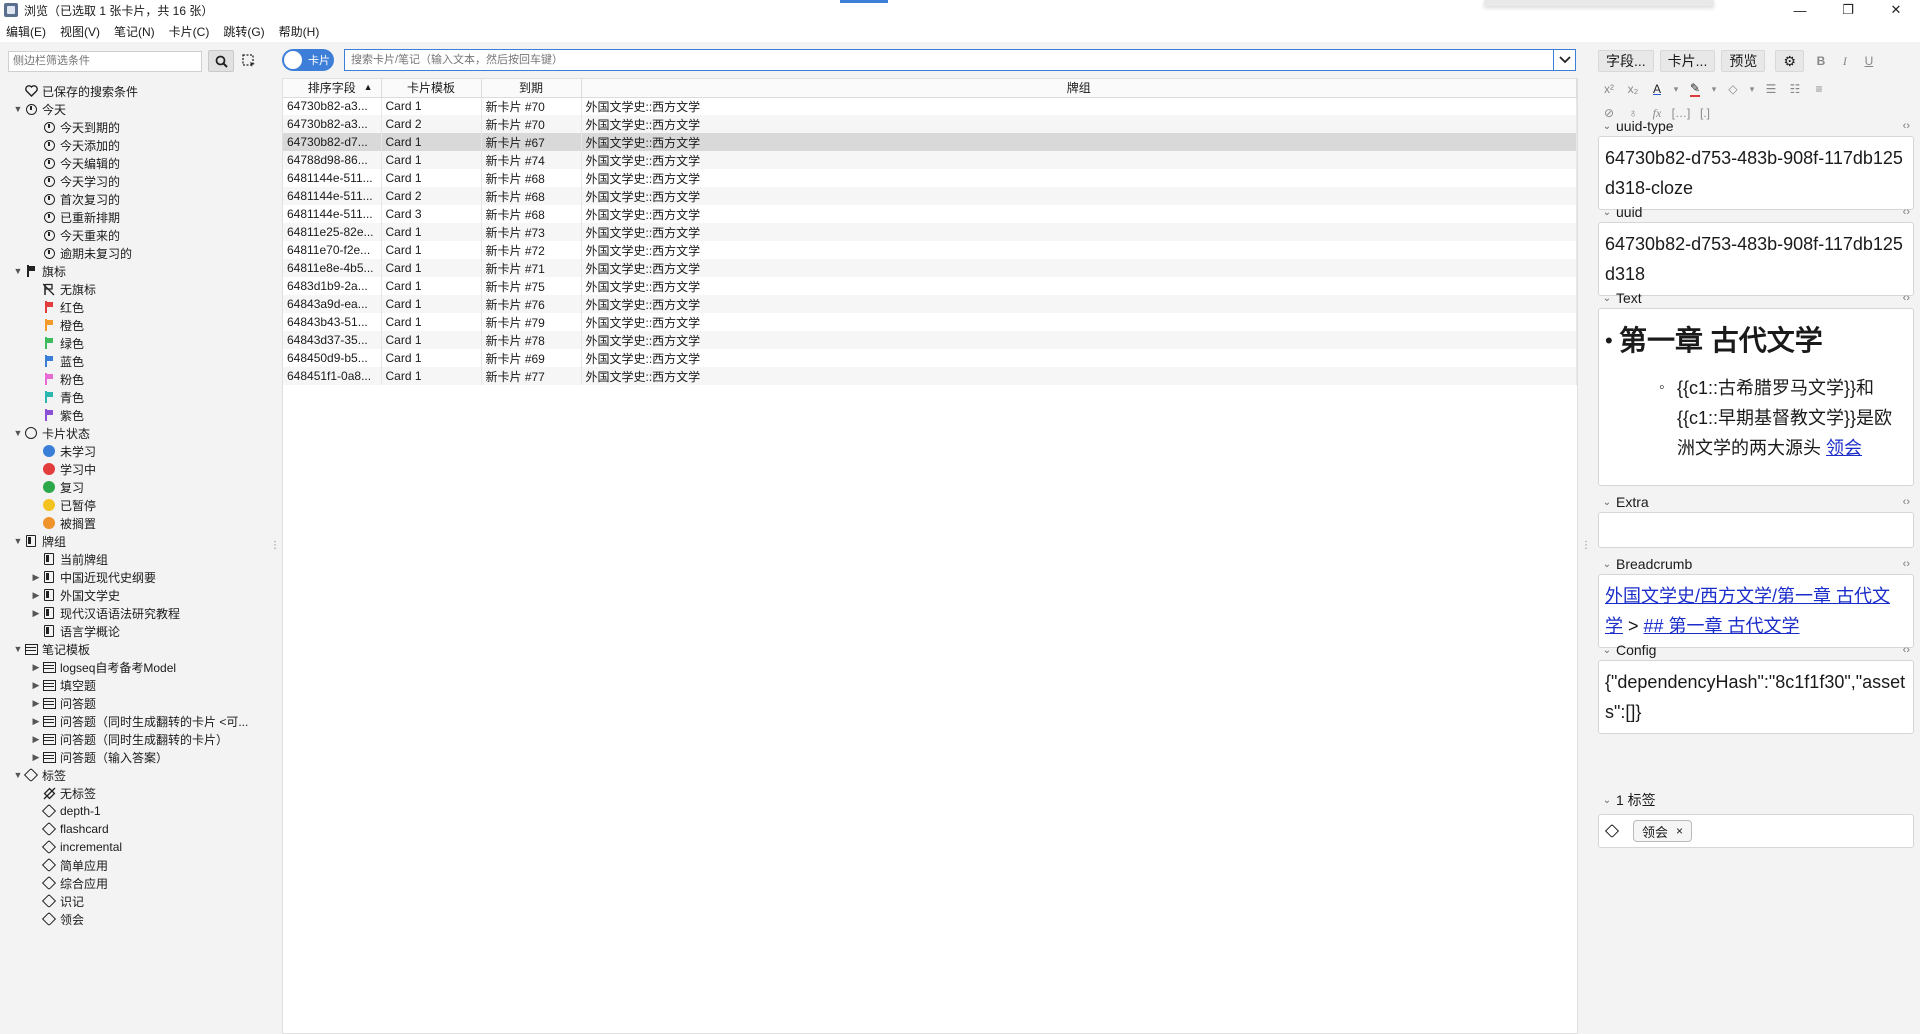 This screenshot has height=1034, width=1920. I want to click on field-header: ⌄ Config ‹›, so click(1756, 650).